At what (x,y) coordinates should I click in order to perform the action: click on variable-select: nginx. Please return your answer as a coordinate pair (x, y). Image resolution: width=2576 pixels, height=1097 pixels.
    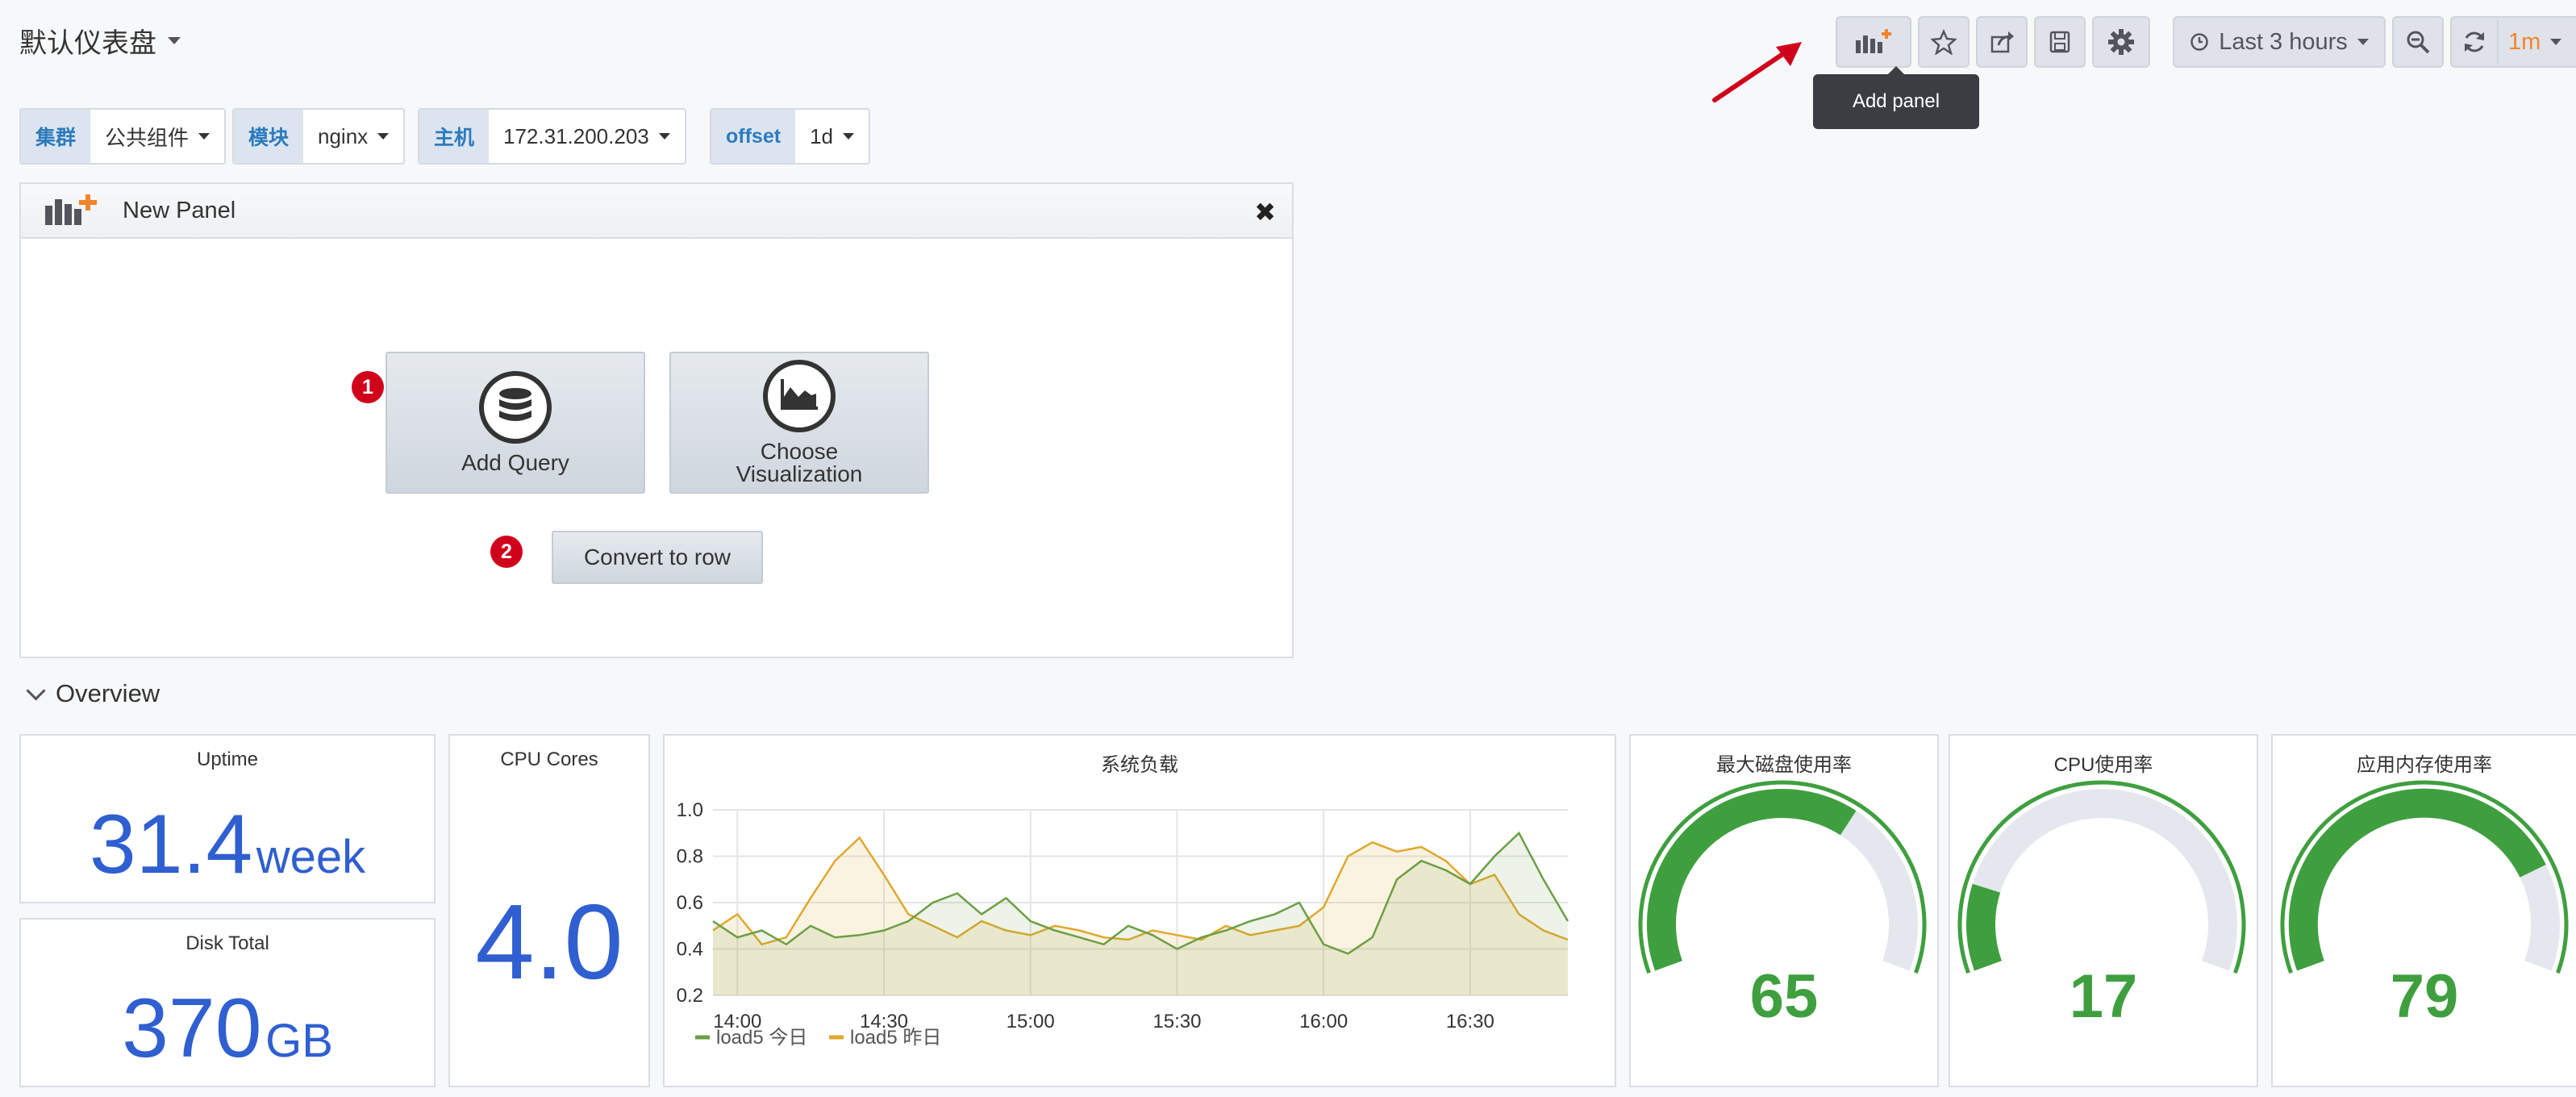
    Looking at the image, I should click on (353, 137).